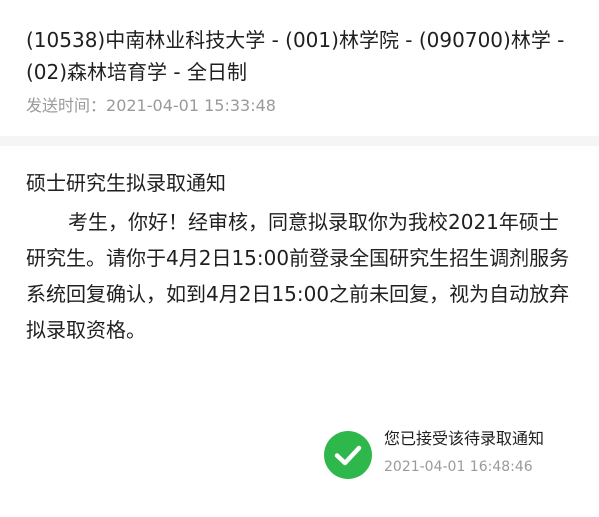 The image size is (599, 517). Describe the element at coordinates (126, 183) in the screenshot. I see `notice-title: 硕士研究生拟录取通知` at that location.